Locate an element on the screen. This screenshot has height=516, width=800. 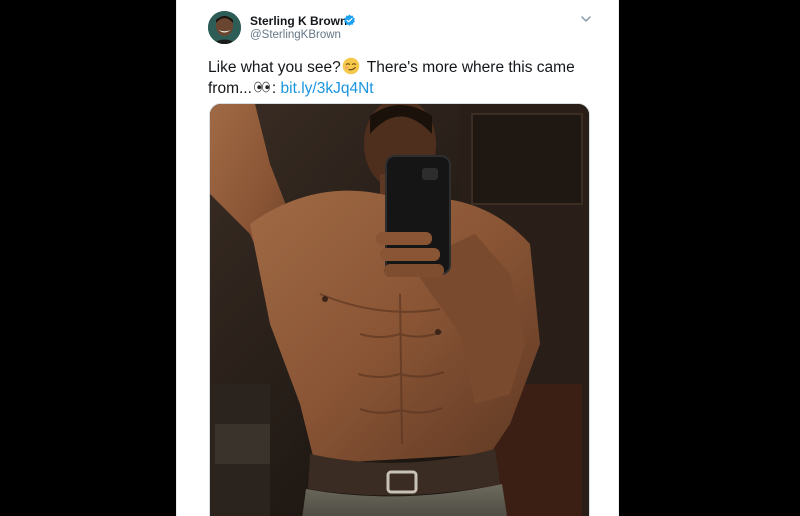
eyes-emoji is located at coordinates (262, 85).